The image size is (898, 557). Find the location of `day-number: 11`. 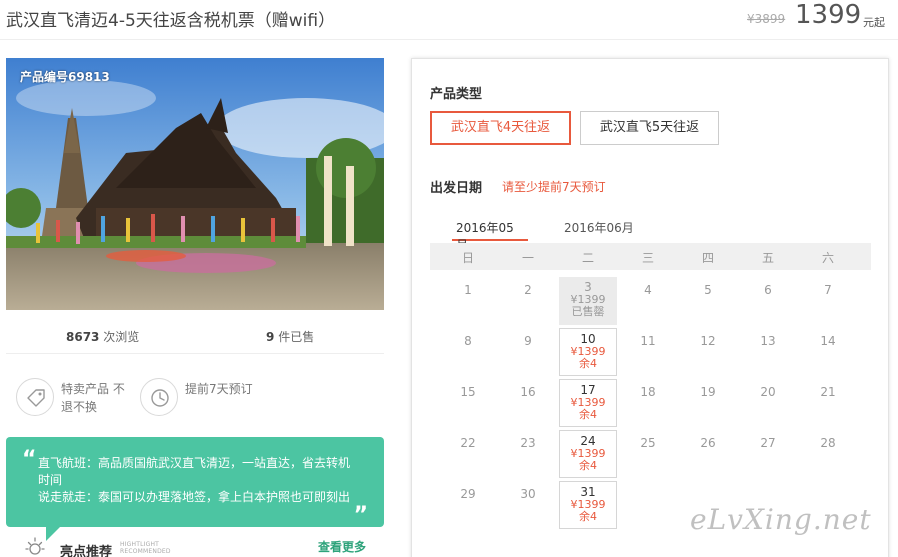

day-number: 11 is located at coordinates (648, 341).